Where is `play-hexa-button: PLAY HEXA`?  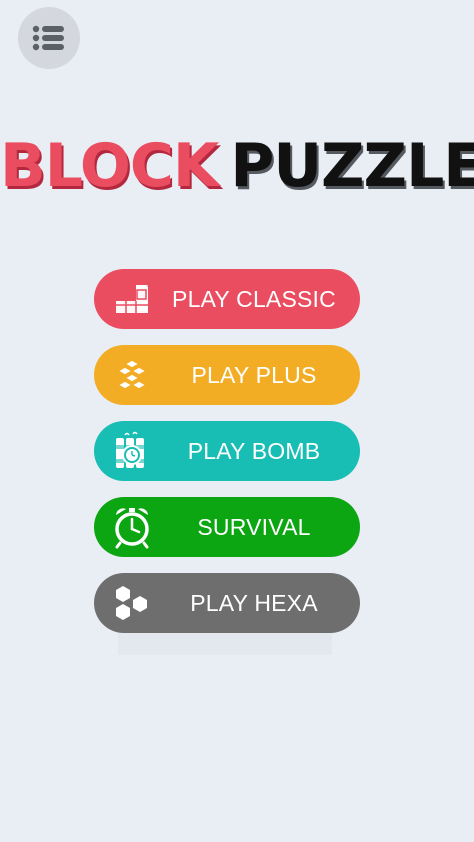 play-hexa-button: PLAY HEXA is located at coordinates (227, 603).